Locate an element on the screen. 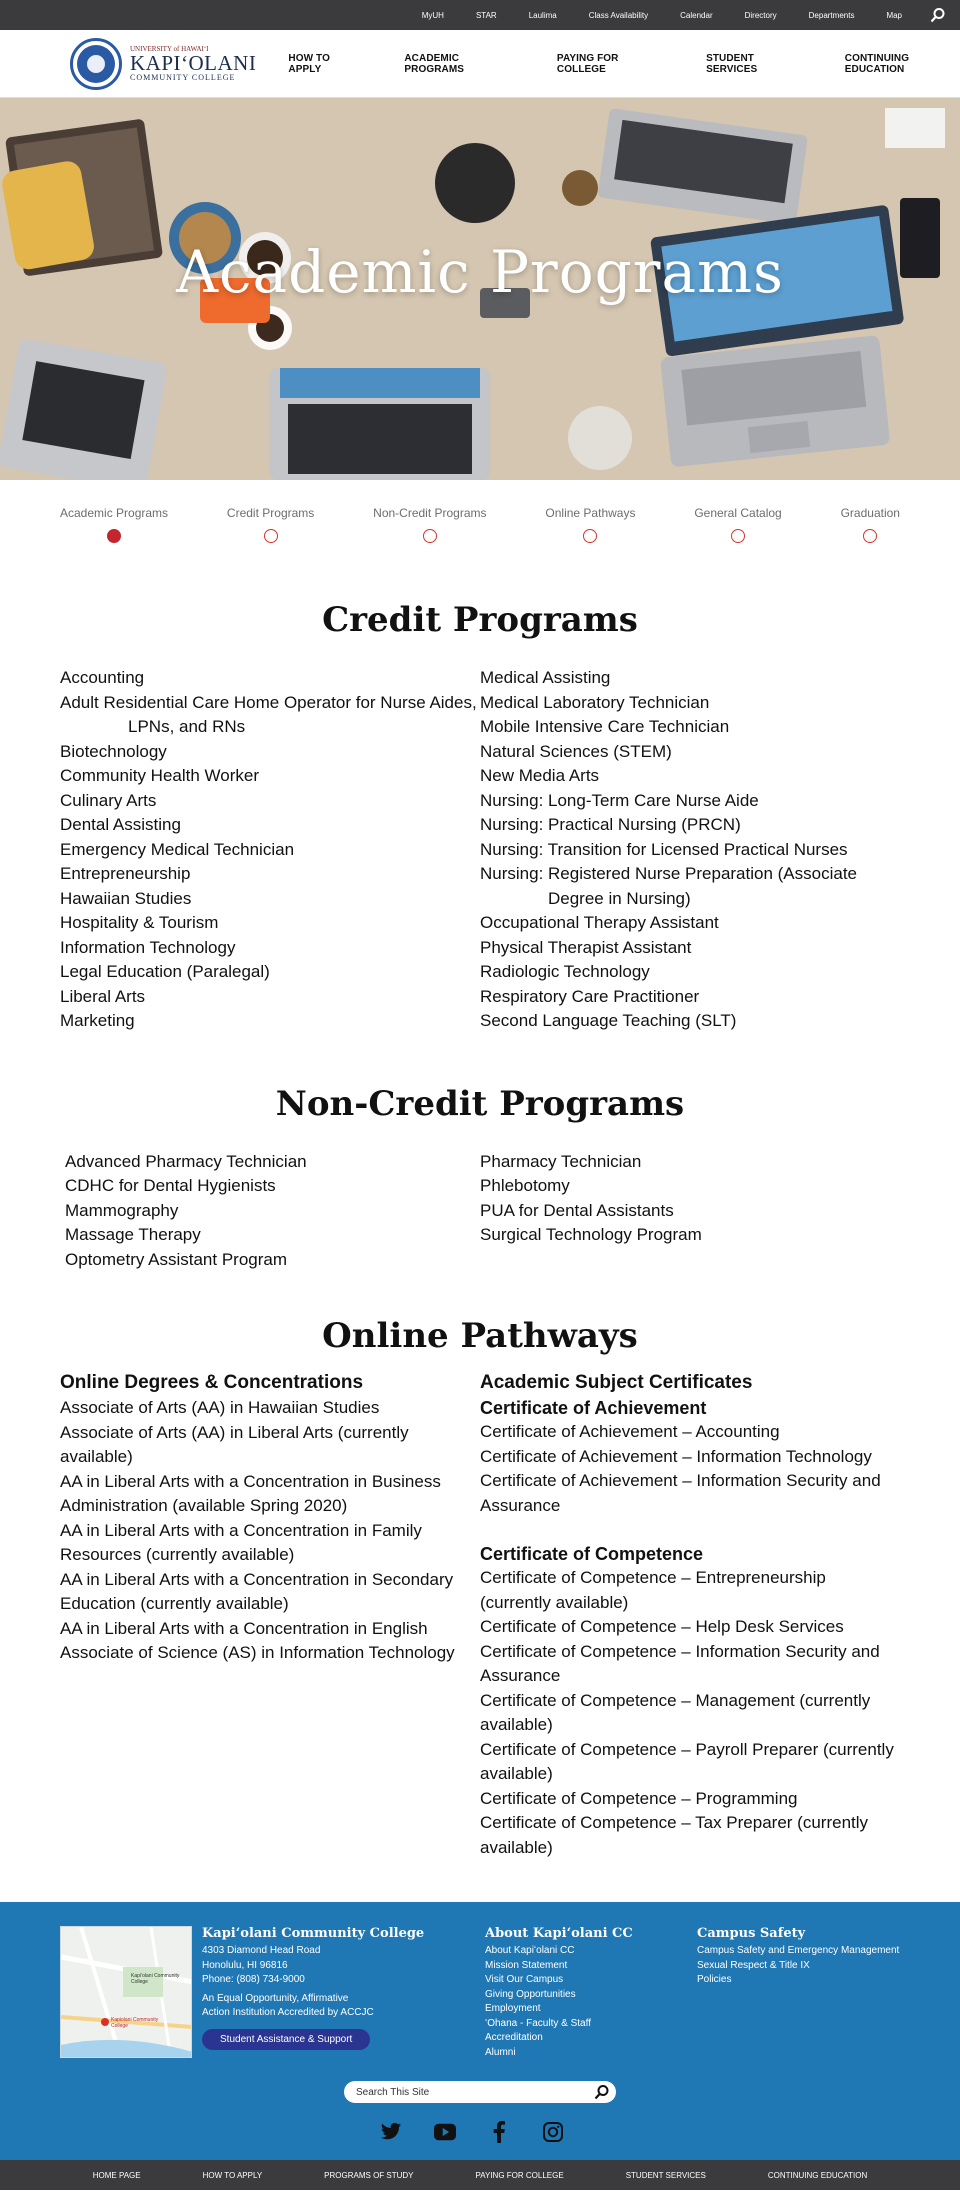 The width and height of the screenshot is (960, 2195). utility-link-departments: Departments is located at coordinates (832, 15).